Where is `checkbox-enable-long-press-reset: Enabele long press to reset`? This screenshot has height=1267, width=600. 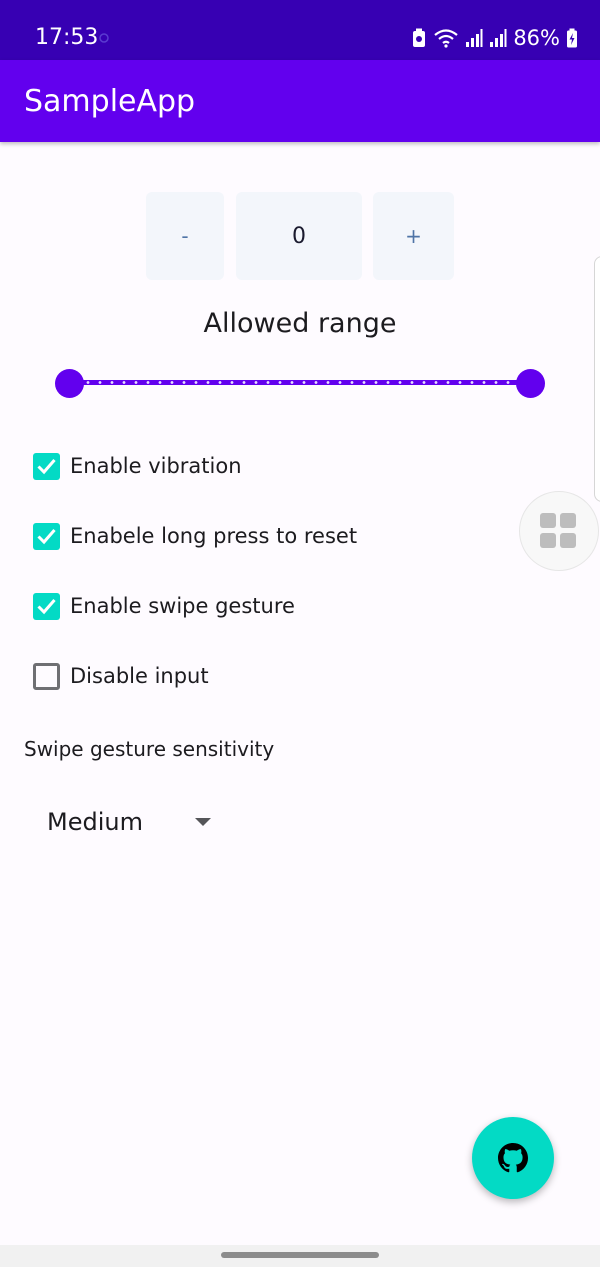
checkbox-enable-long-press-reset: Enabele long press to reset is located at coordinates (195, 536).